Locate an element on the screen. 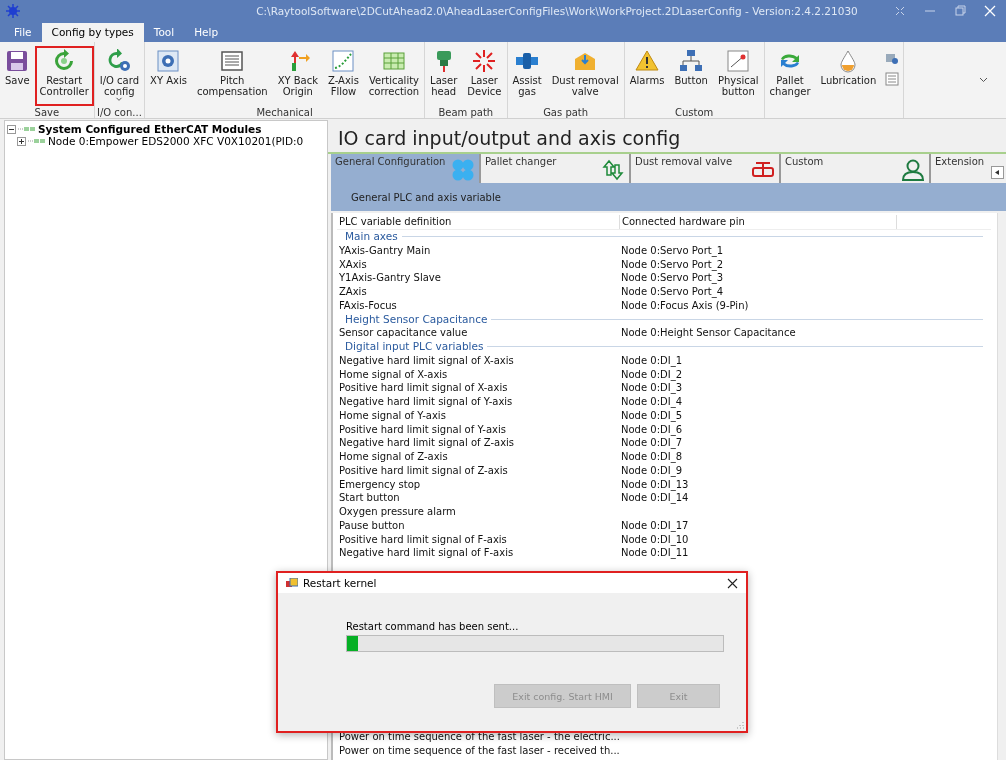  table-cell-text: FAxis-Focus is located at coordinates (368, 305).